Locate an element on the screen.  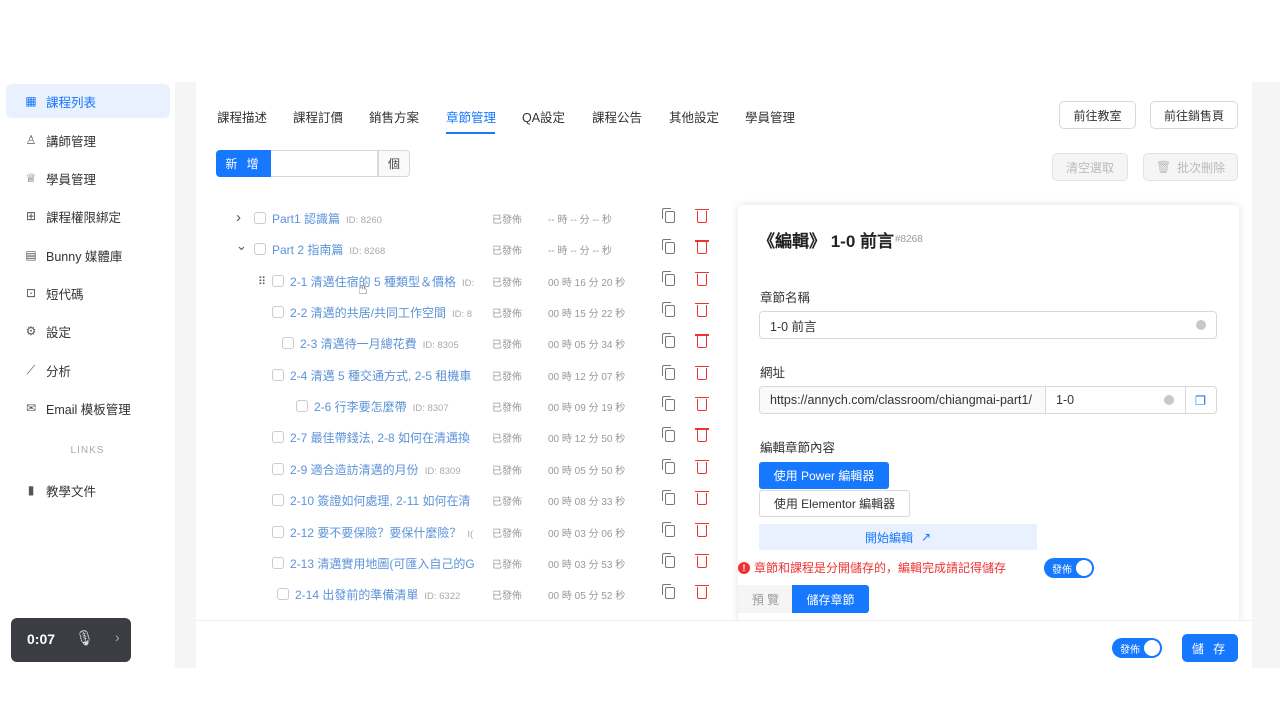
preview-button: 預 覽 is located at coordinates (765, 599).